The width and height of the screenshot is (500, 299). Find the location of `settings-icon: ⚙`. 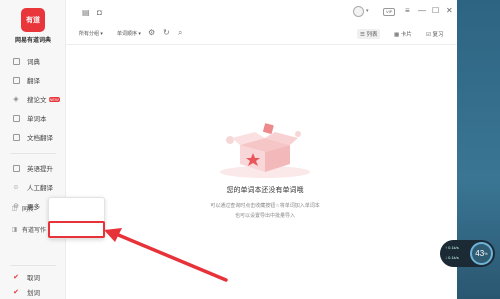

settings-icon: ⚙ is located at coordinates (151, 32).